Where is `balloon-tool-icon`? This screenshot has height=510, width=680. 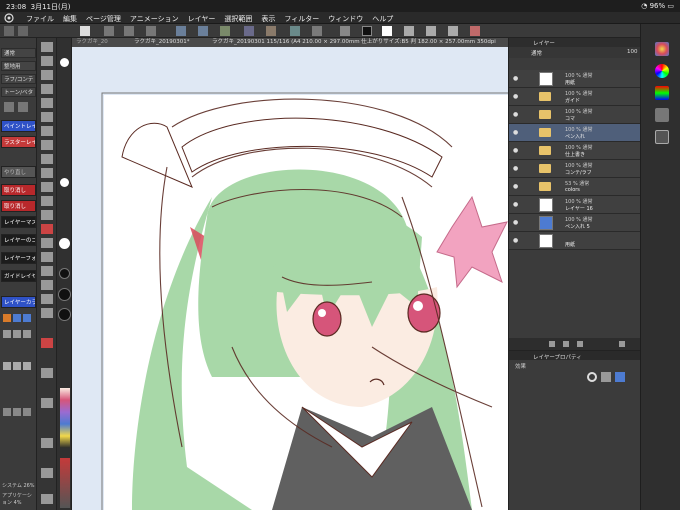
balloon-tool-icon is located at coordinates (47, 215).